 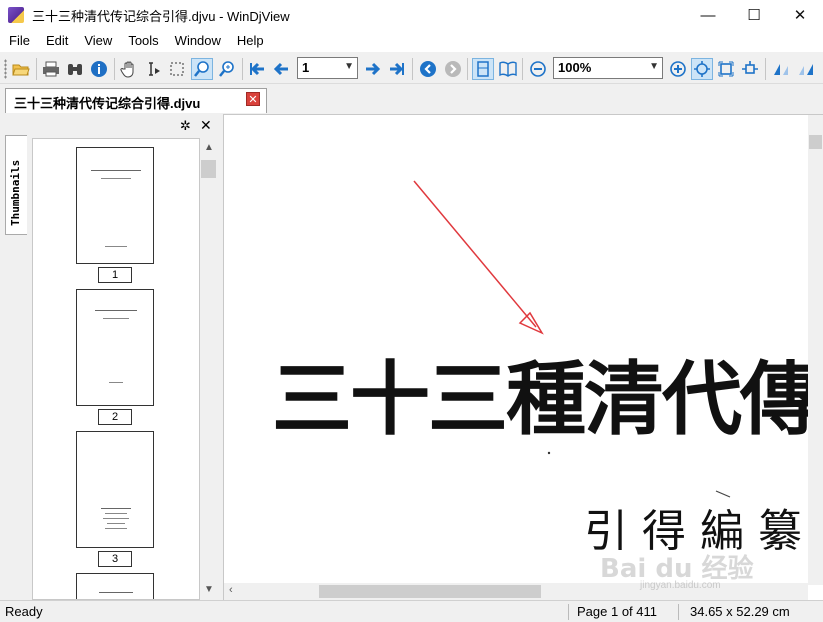 What do you see at coordinates (373, 69) in the screenshot?
I see `next-page-icon` at bounding box center [373, 69].